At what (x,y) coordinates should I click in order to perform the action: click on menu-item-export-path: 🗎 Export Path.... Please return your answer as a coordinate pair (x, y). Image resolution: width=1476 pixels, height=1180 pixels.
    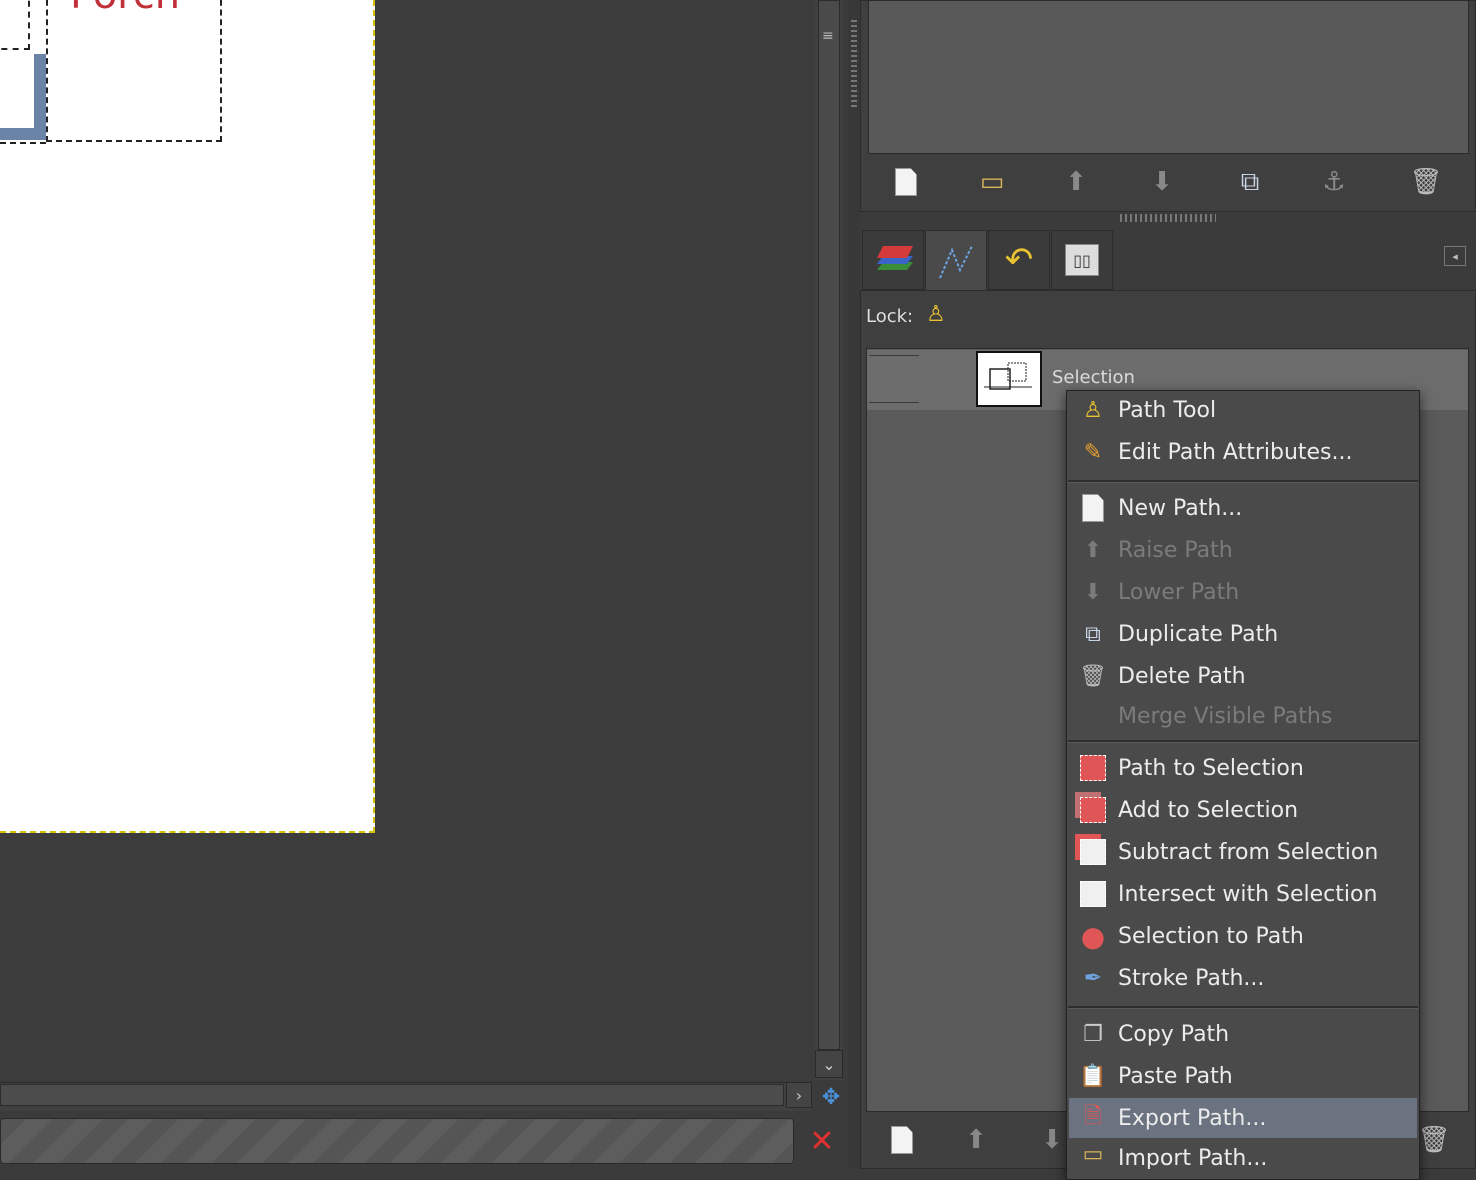
    Looking at the image, I should click on (1243, 1118).